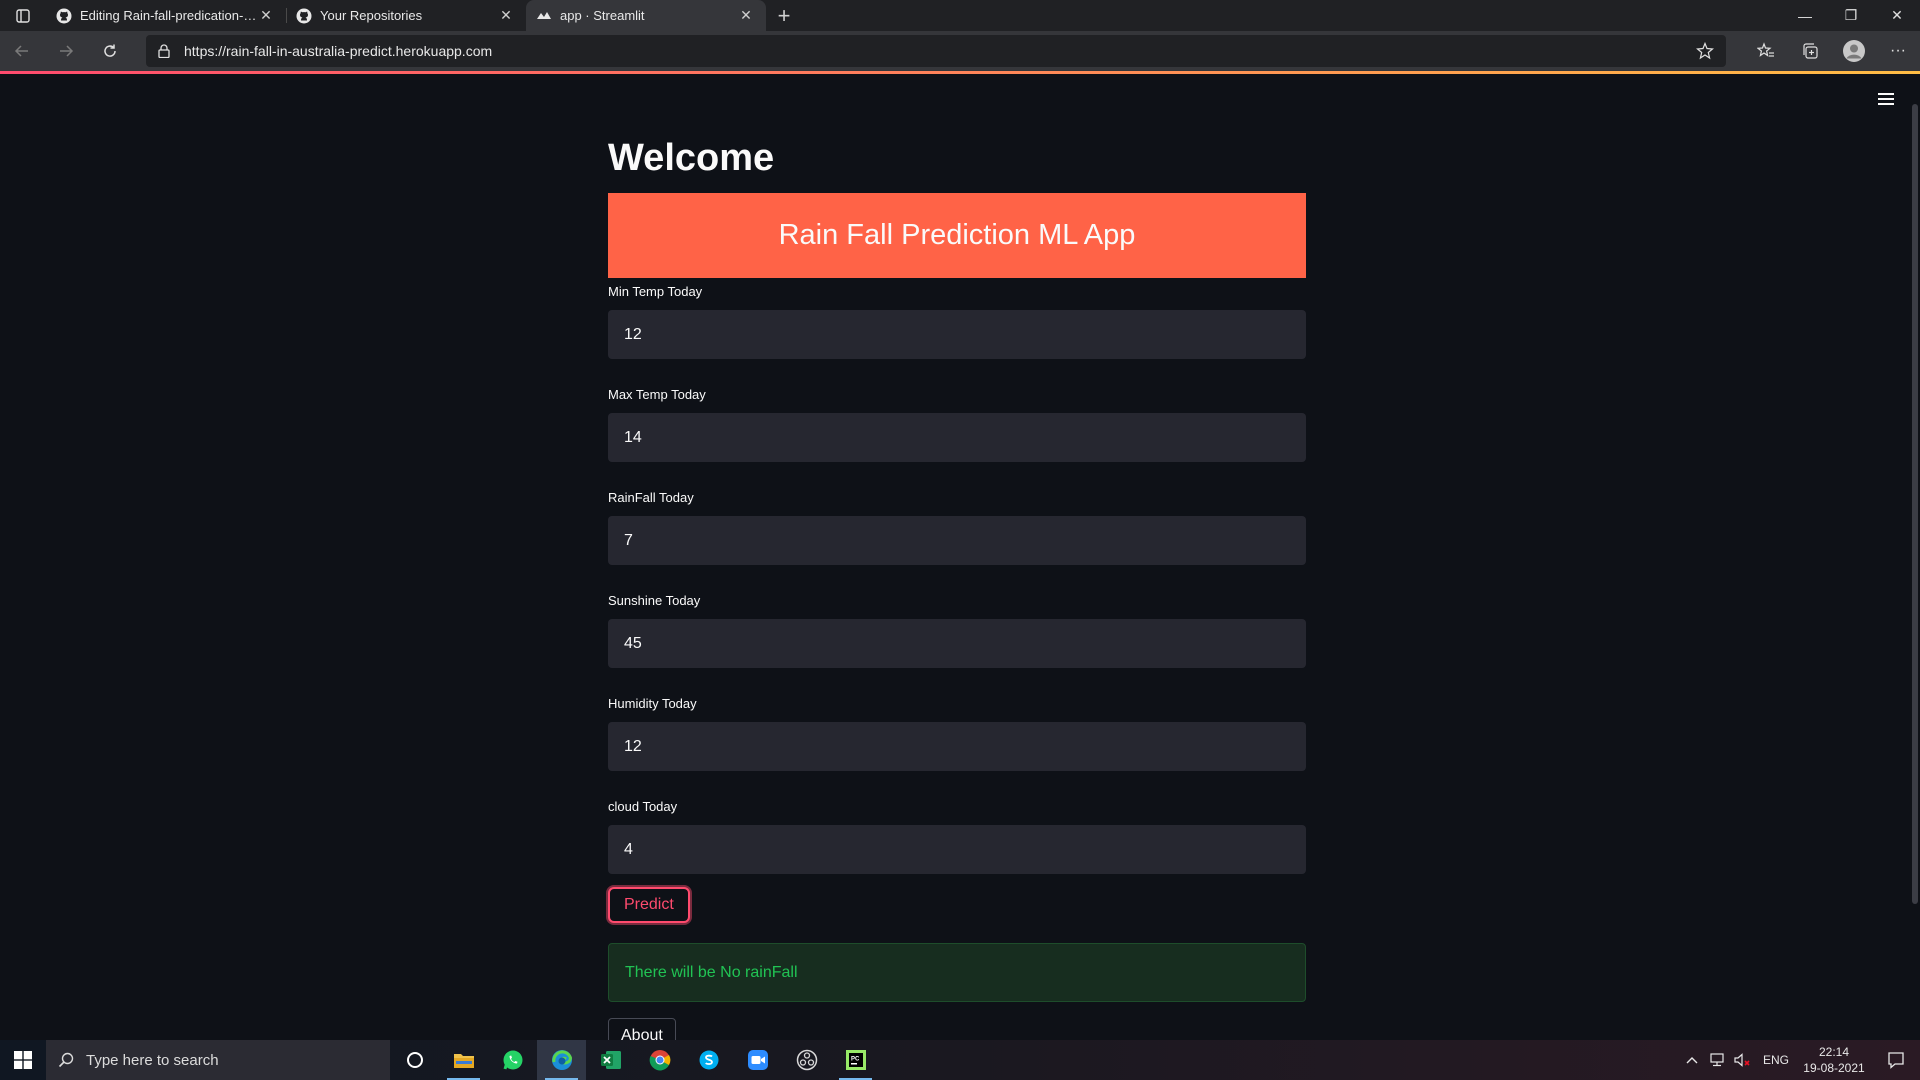 The image size is (1920, 1080). What do you see at coordinates (1692, 1060) in the screenshot?
I see `show-hidden-icons-icon` at bounding box center [1692, 1060].